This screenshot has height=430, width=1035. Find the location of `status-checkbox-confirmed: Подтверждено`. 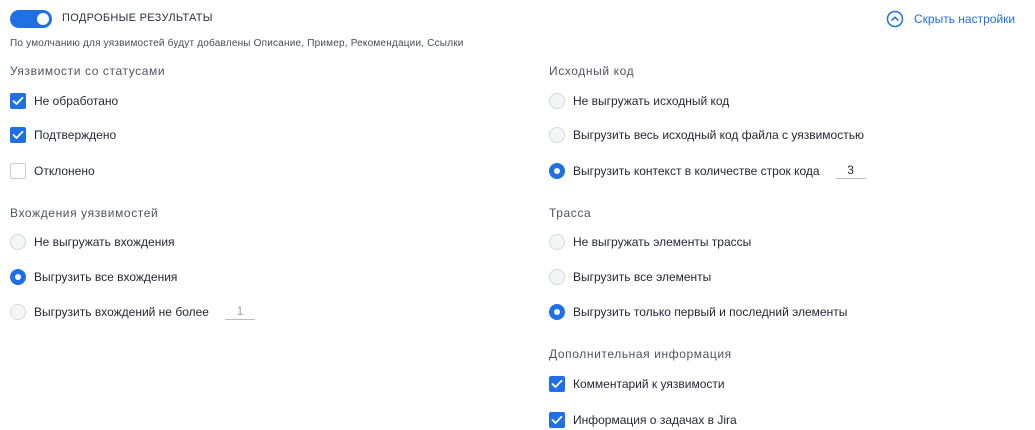

status-checkbox-confirmed: Подтверждено is located at coordinates (63, 135).